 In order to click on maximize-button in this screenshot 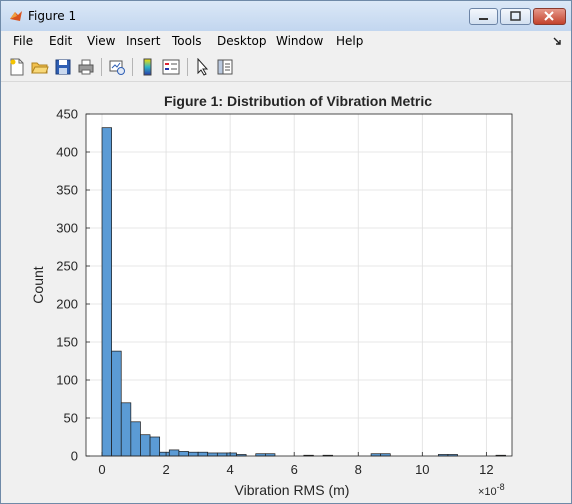, I will do `click(515, 16)`.